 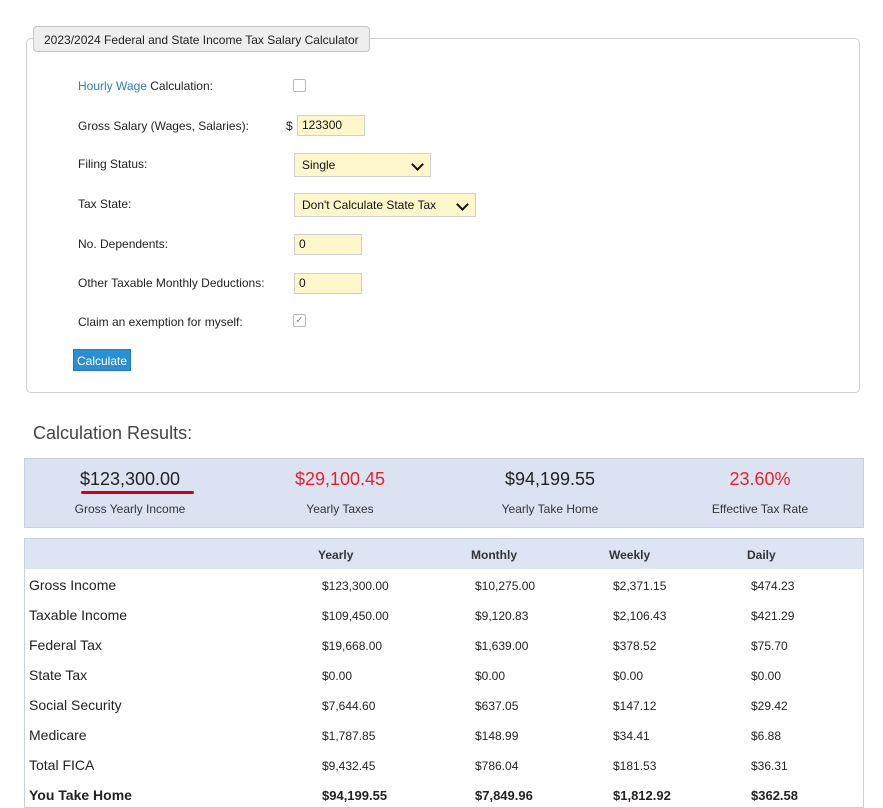 I want to click on summary-value: $94,199.55, so click(x=550, y=479).